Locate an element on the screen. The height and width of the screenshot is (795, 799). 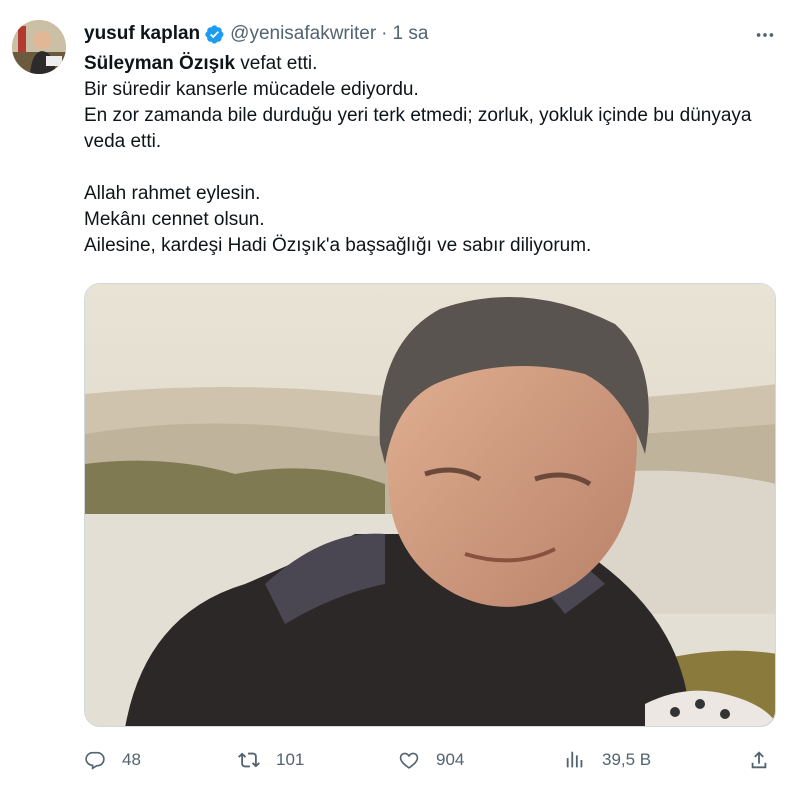
avatar is located at coordinates (39, 47).